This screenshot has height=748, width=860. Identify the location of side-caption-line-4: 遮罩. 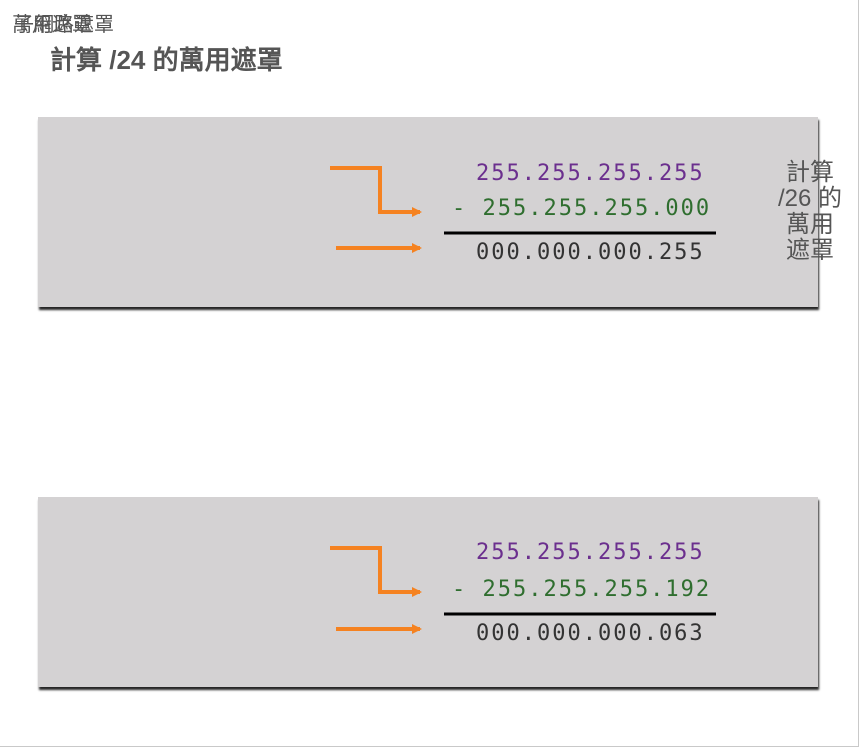
(810, 250).